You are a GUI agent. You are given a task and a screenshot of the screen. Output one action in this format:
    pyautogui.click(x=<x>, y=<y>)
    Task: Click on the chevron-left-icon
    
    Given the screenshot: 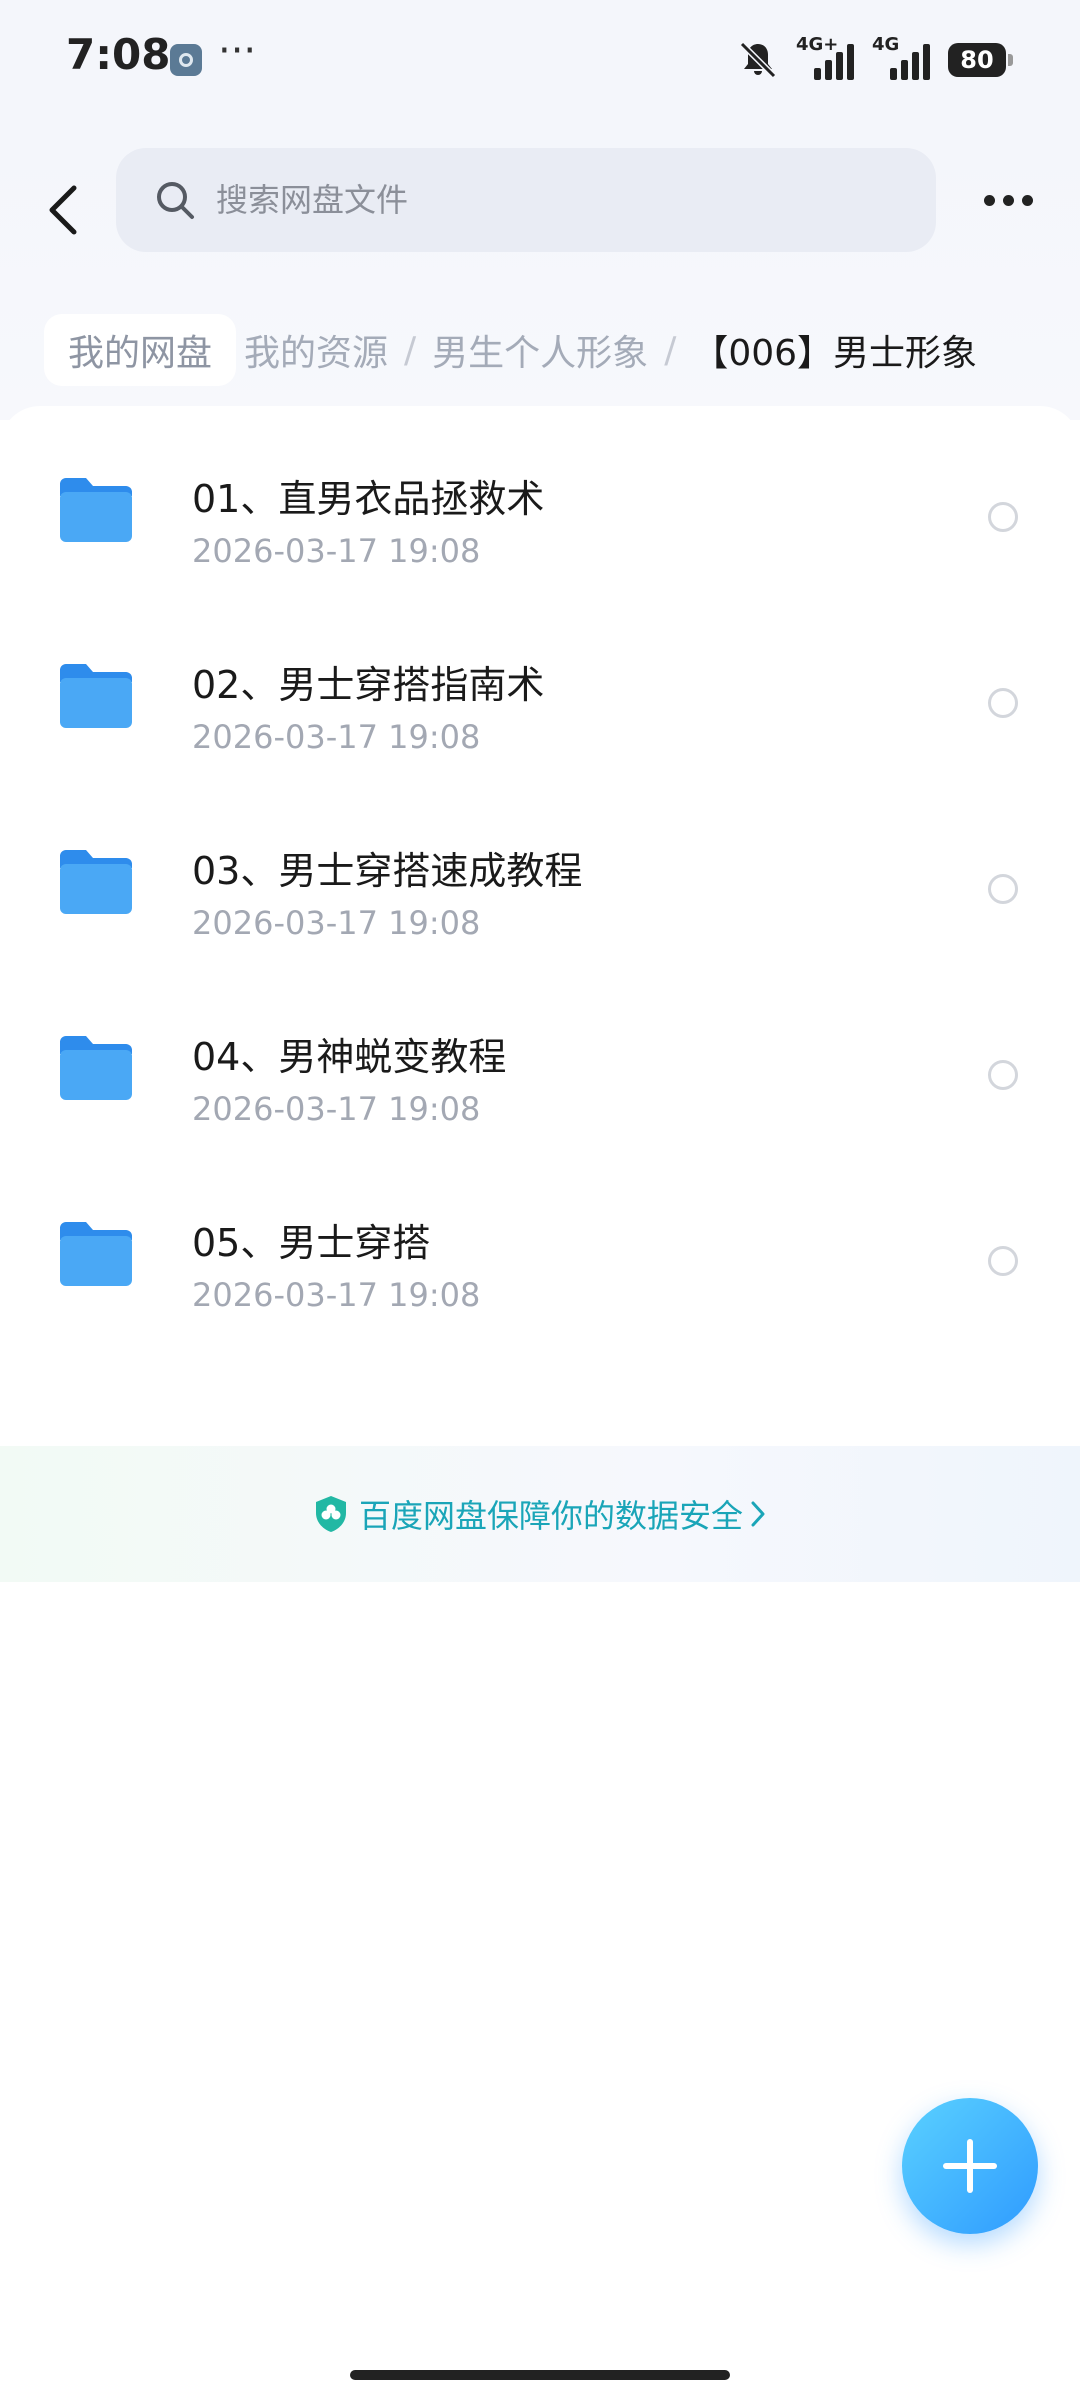 What is the action you would take?
    pyautogui.click(x=63, y=210)
    